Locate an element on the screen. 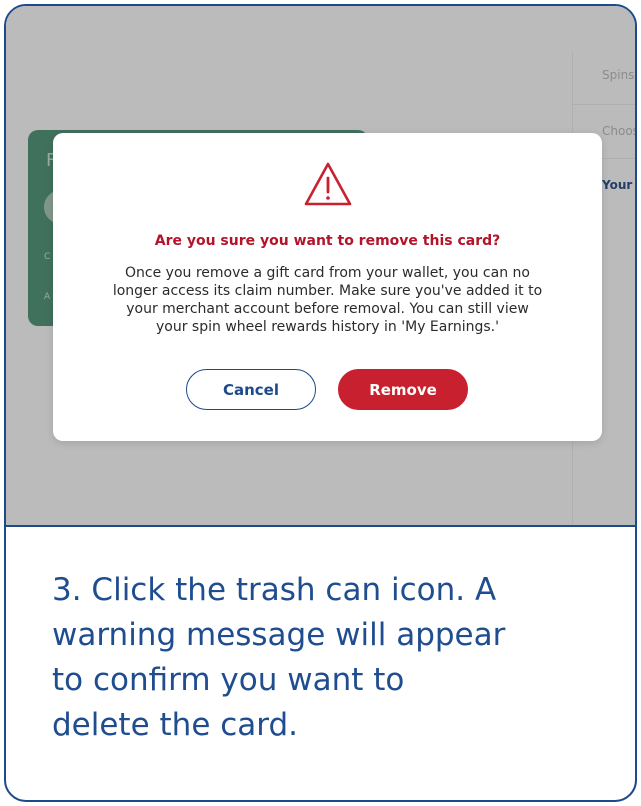 This screenshot has width=641, height=806. caption-line: 3. Click the trash can icon. A is located at coordinates (274, 590).